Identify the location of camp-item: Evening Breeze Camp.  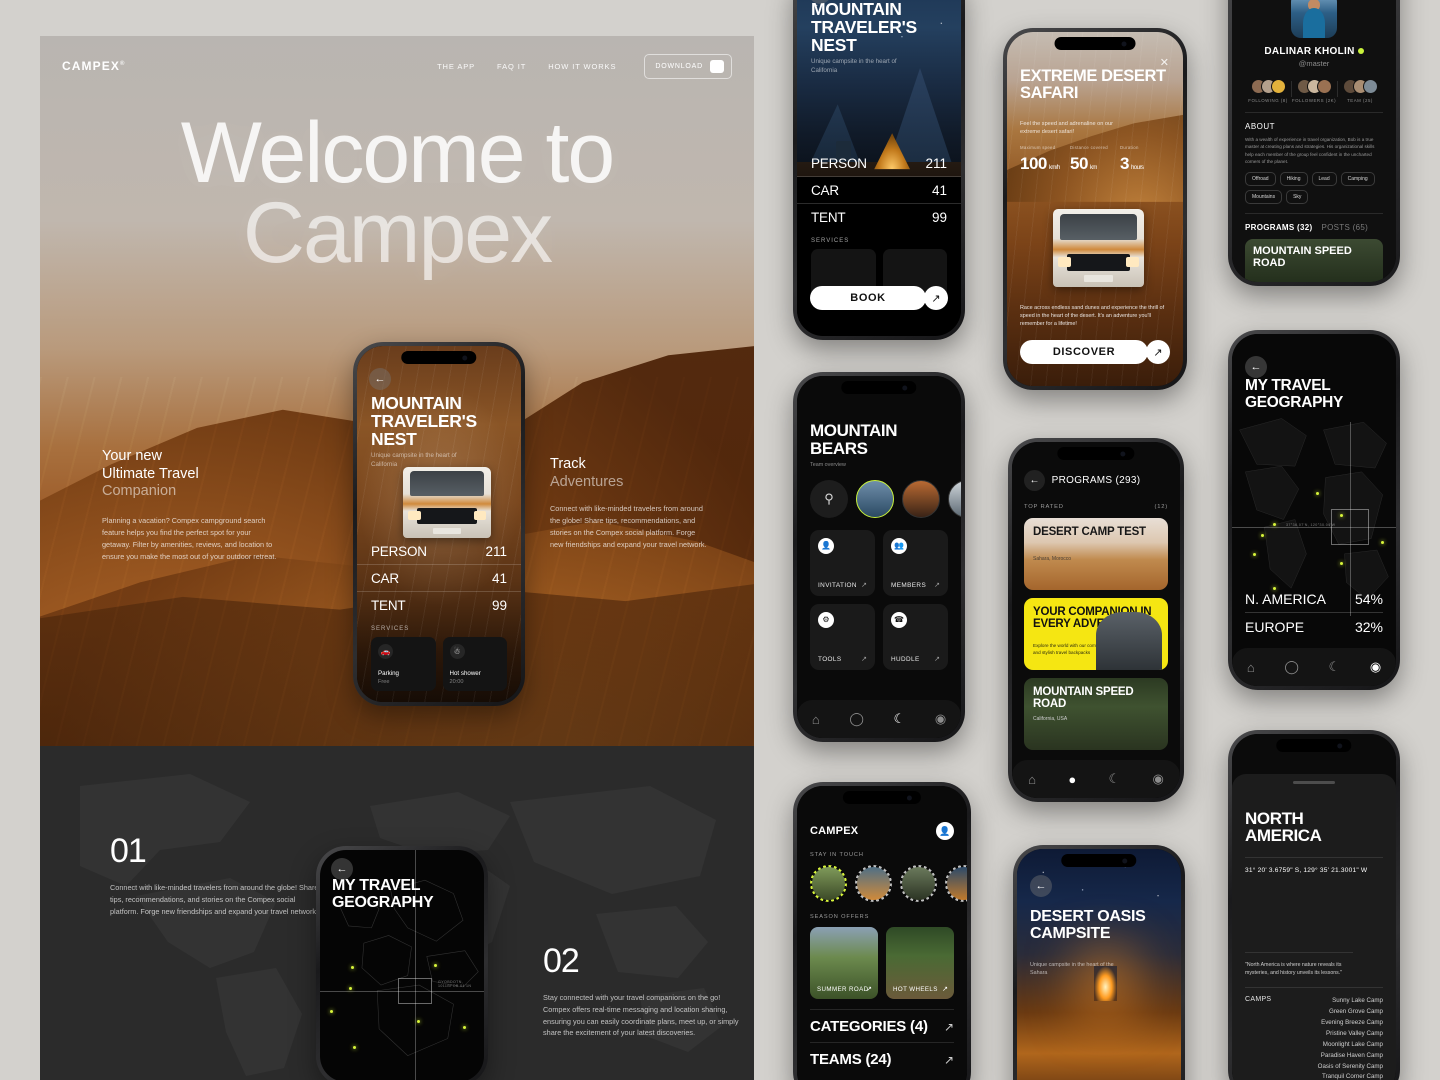
(1350, 1023).